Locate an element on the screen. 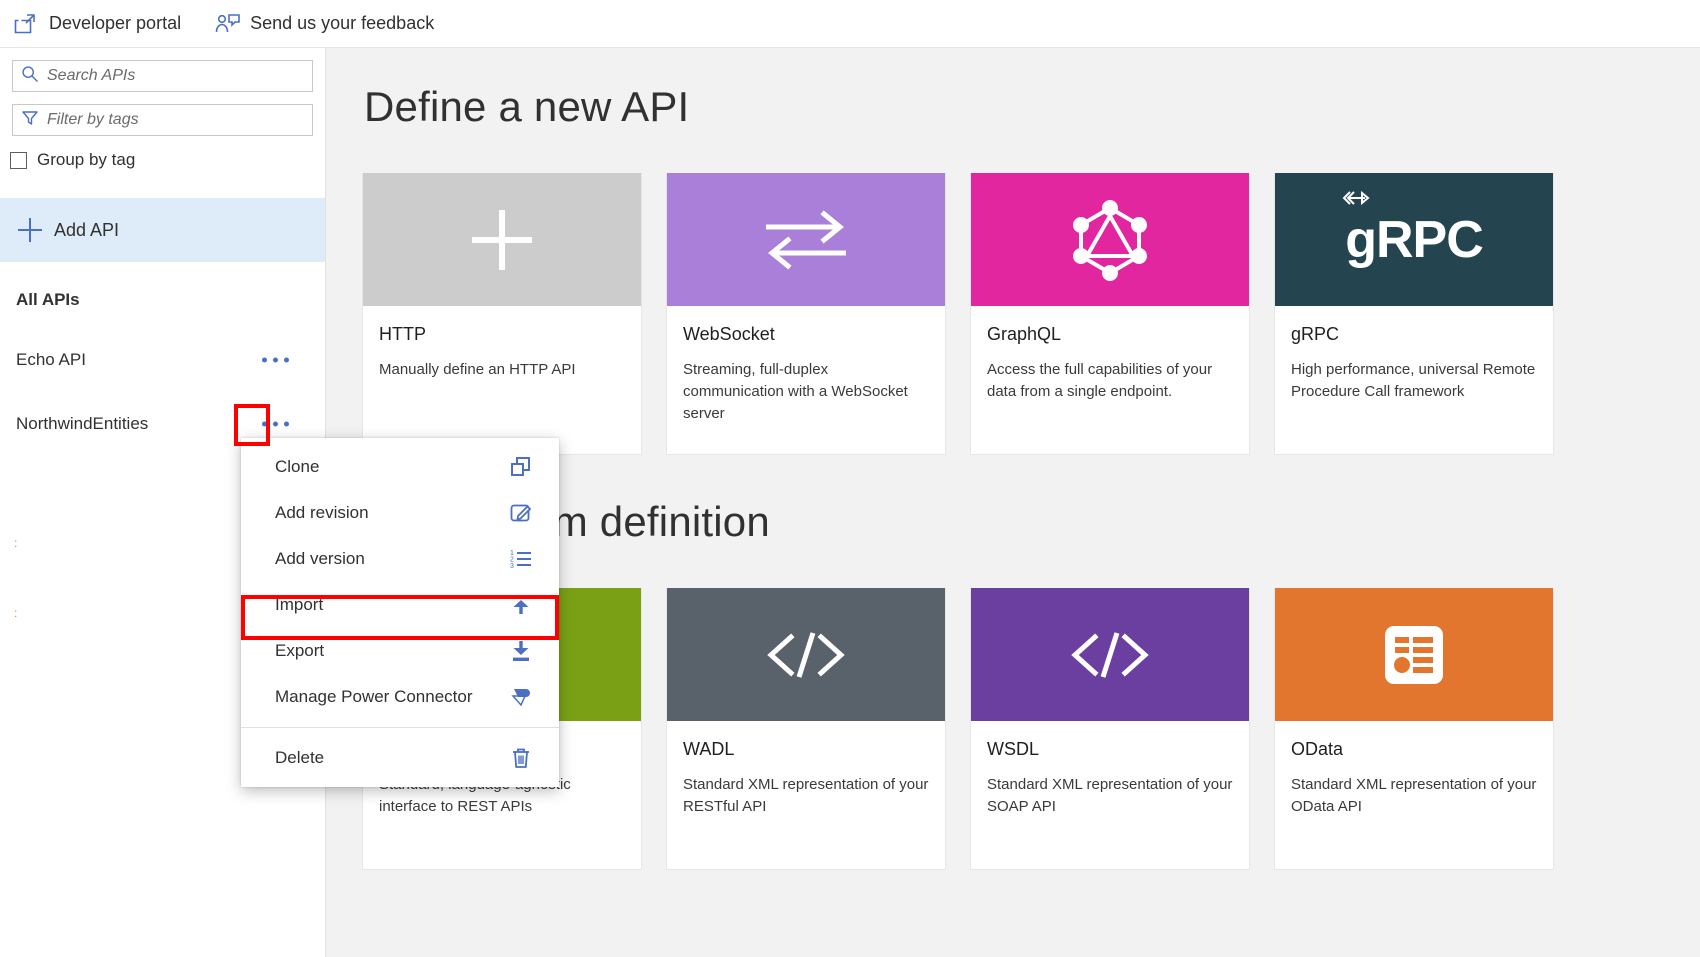  context-menu-item-add-version: Add version 123 is located at coordinates (400, 559).